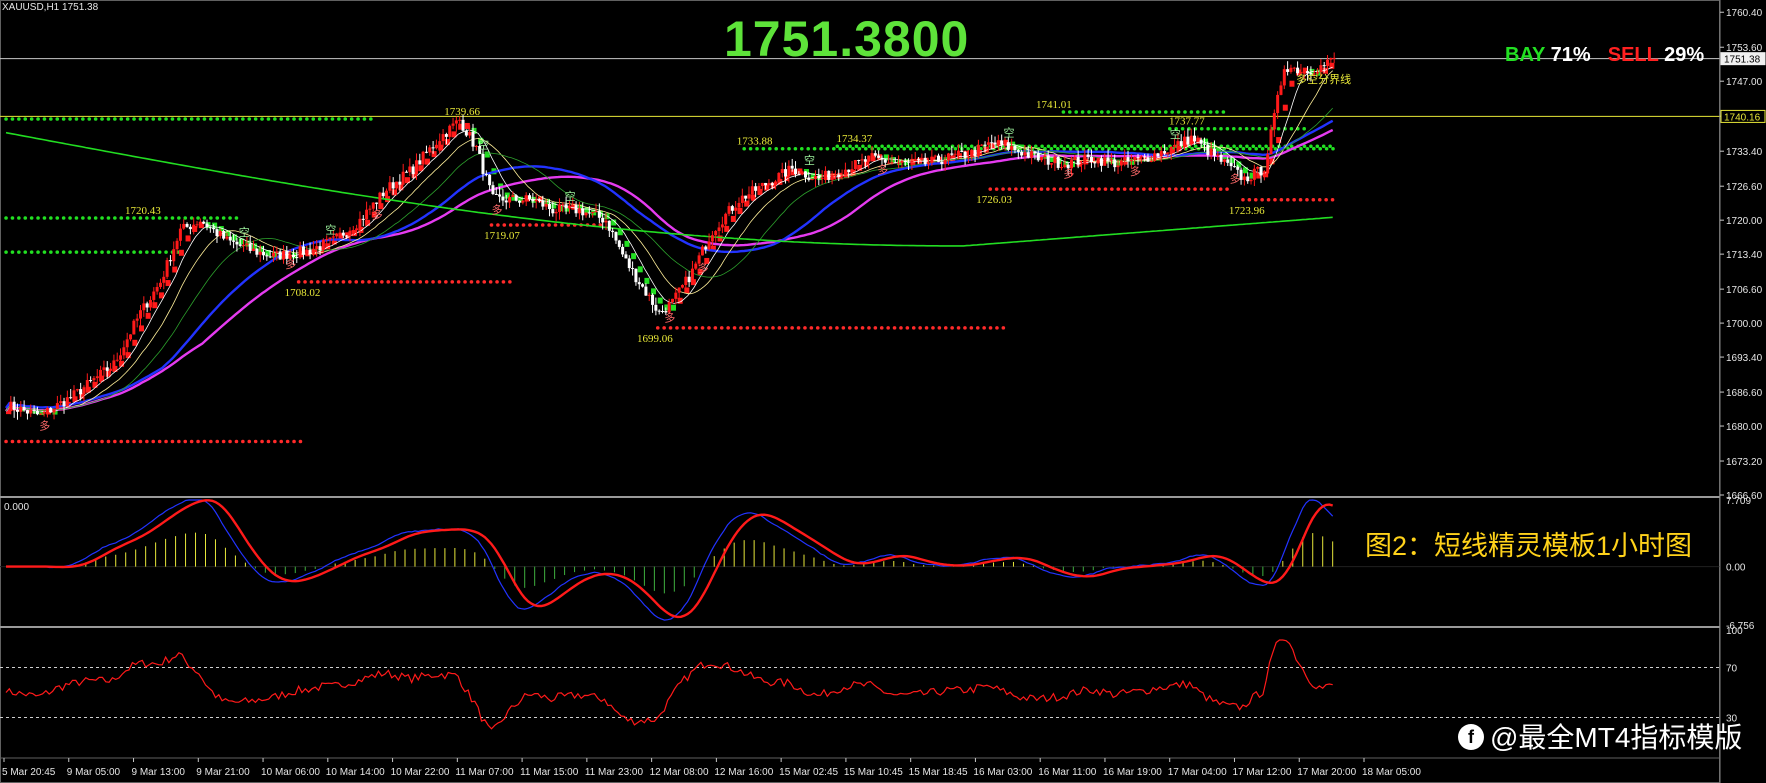 The image size is (1766, 783). Describe the element at coordinates (1744, 13) in the screenshot. I see `y-tick-label: 1760.40` at that location.